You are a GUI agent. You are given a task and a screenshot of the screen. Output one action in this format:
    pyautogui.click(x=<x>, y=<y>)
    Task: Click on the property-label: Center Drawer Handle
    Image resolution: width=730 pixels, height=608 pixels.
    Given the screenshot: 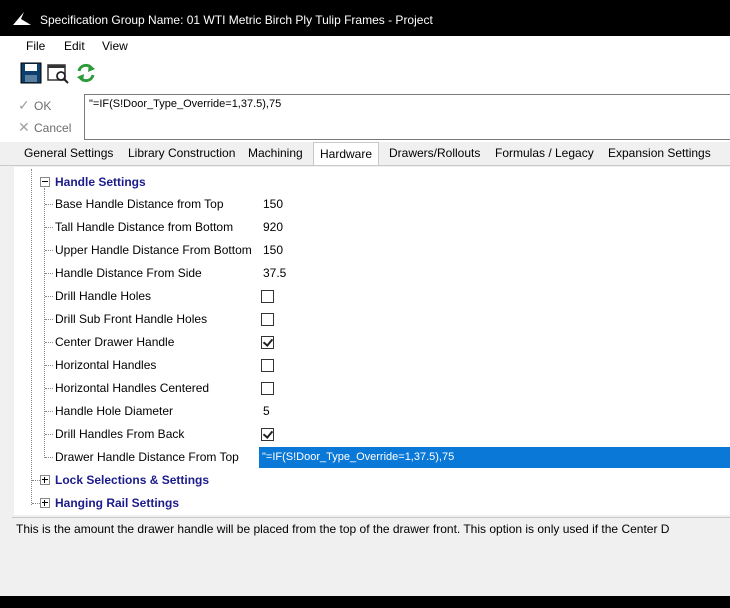 What is the action you would take?
    pyautogui.click(x=115, y=342)
    